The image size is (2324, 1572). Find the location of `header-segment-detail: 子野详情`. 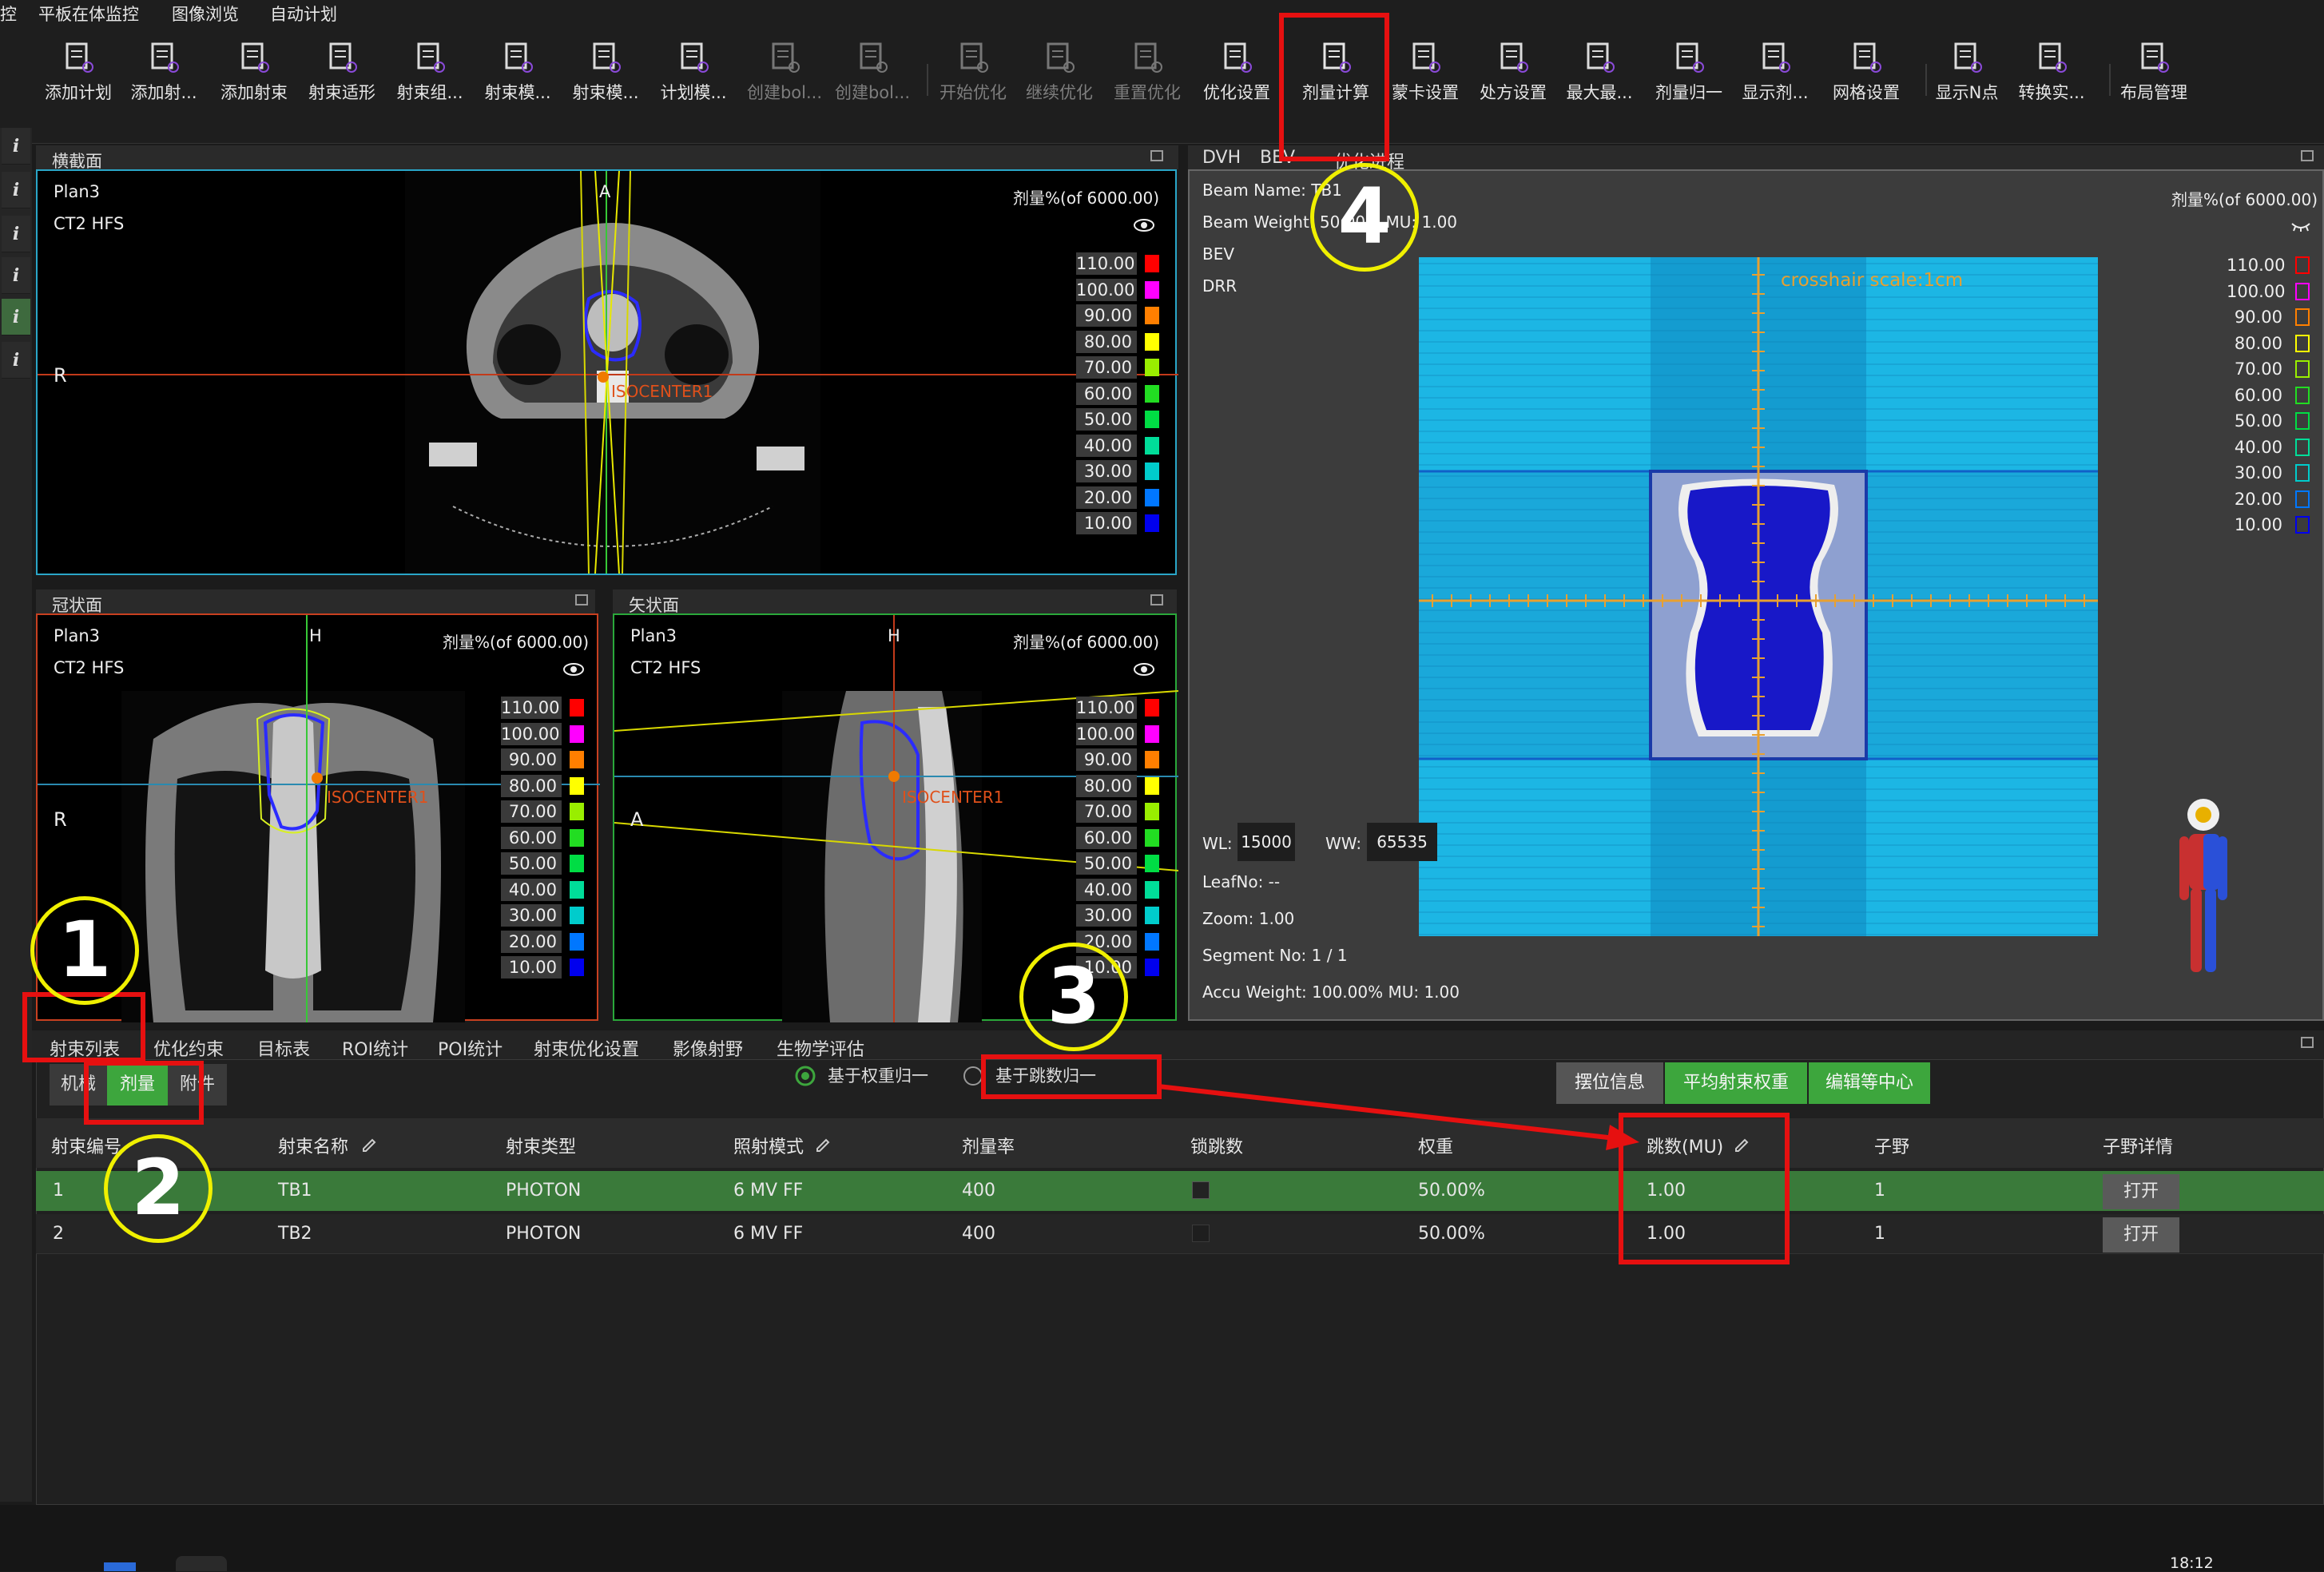

header-segment-detail: 子野详情 is located at coordinates (2138, 1146).